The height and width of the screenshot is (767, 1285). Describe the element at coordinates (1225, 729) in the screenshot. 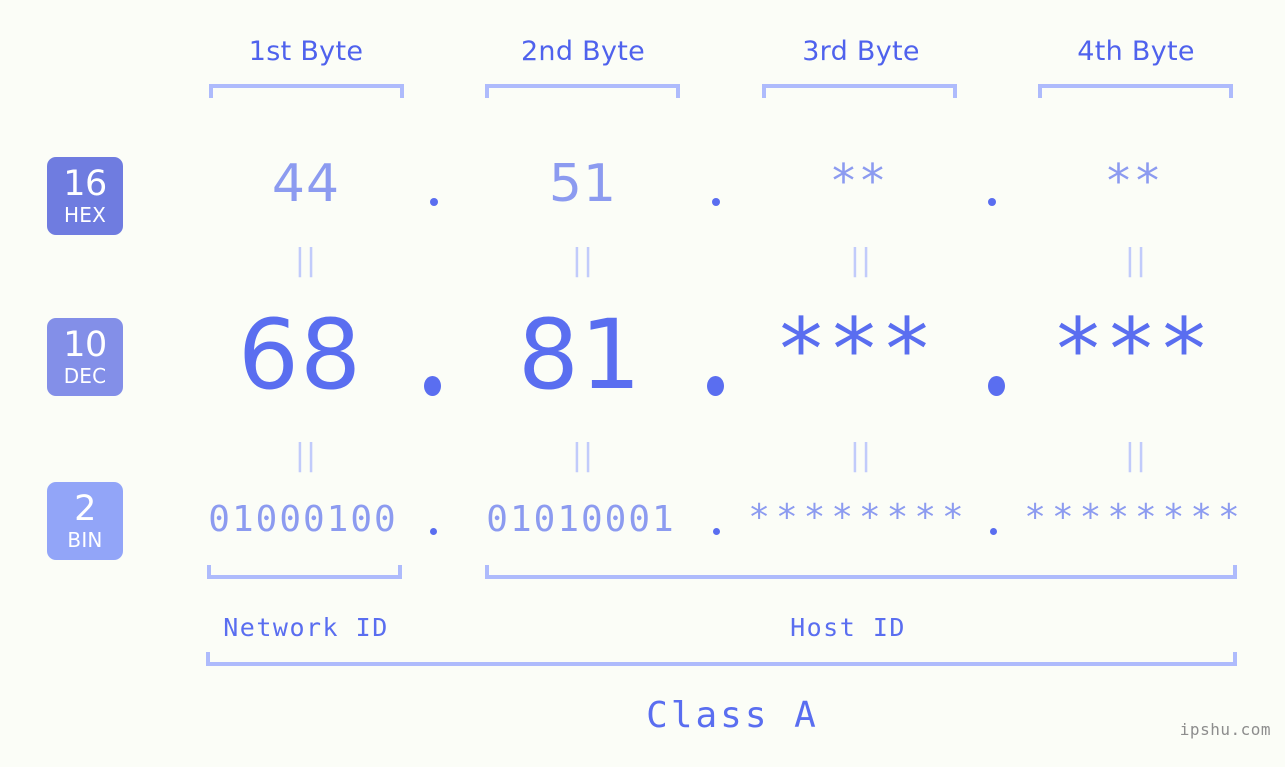

I see `site-watermark: ipshu.com` at that location.